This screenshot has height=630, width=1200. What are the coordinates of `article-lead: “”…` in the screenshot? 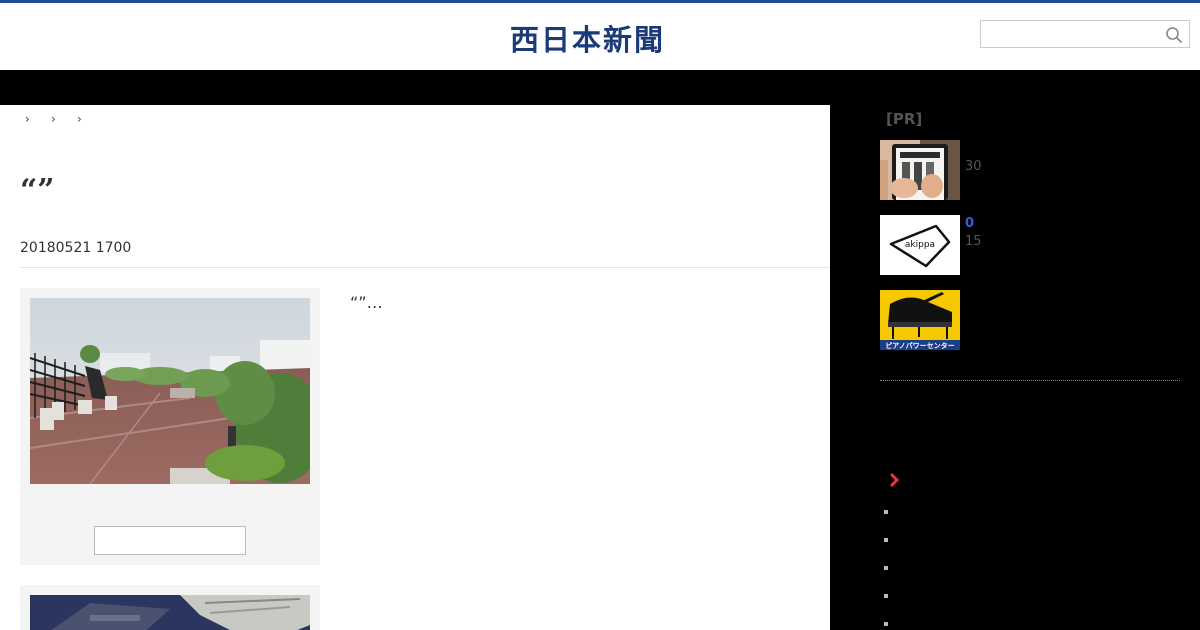 It's located at (366, 302).